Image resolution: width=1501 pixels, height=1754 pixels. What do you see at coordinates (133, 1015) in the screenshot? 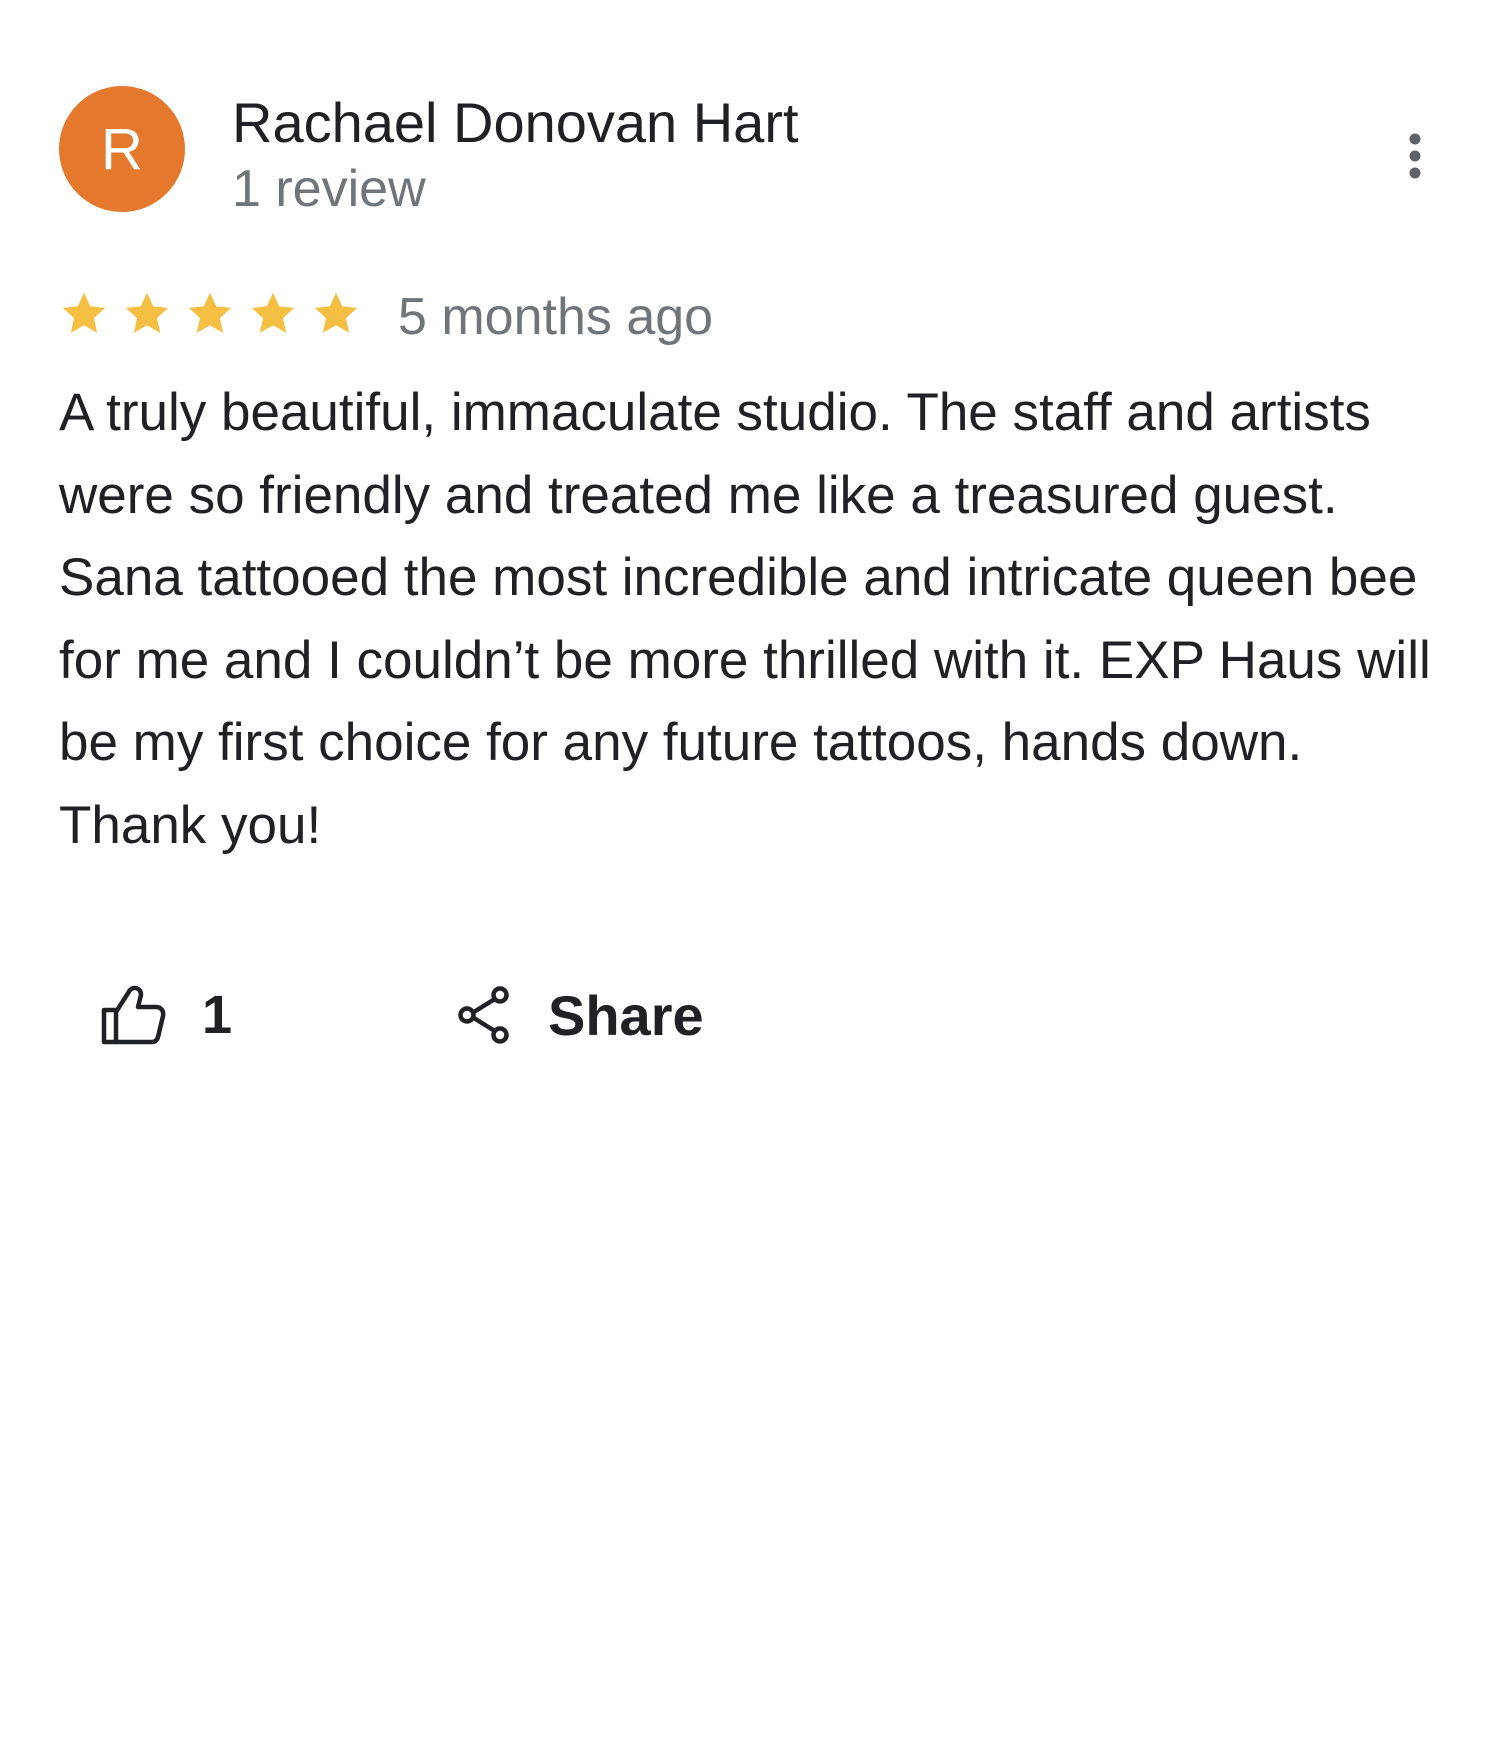
I see `thumbs-up-icon` at bounding box center [133, 1015].